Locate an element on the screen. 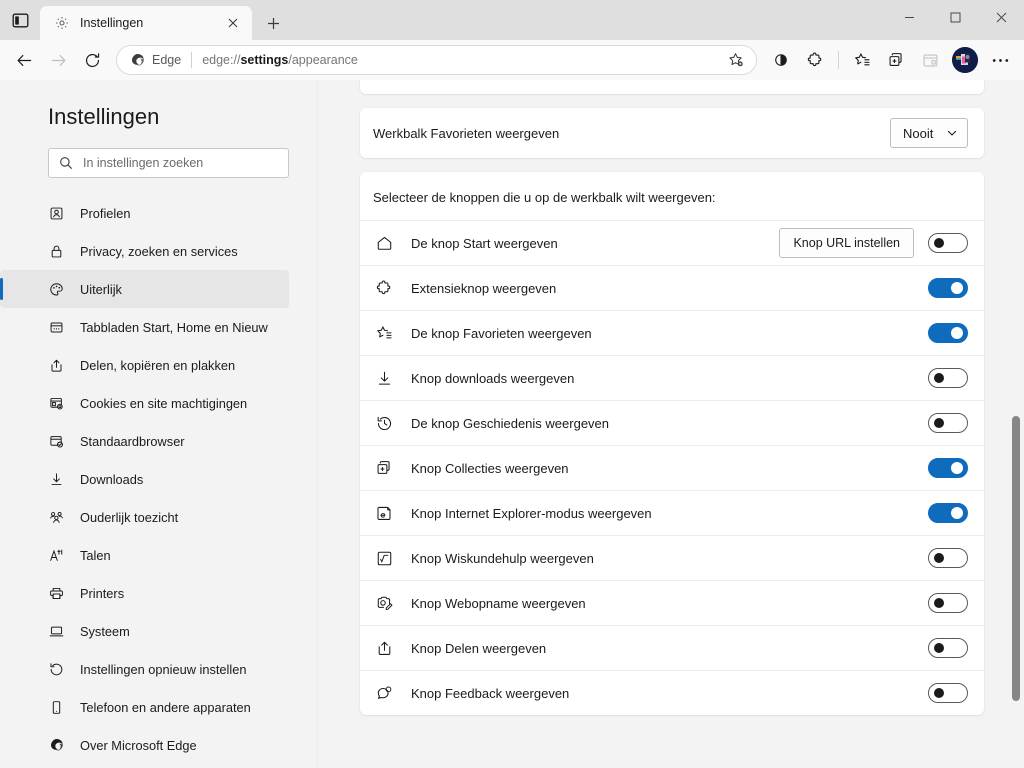 The image size is (1024, 768). toolbar-row-label: Extensieknop weergeven is located at coordinates (484, 288).